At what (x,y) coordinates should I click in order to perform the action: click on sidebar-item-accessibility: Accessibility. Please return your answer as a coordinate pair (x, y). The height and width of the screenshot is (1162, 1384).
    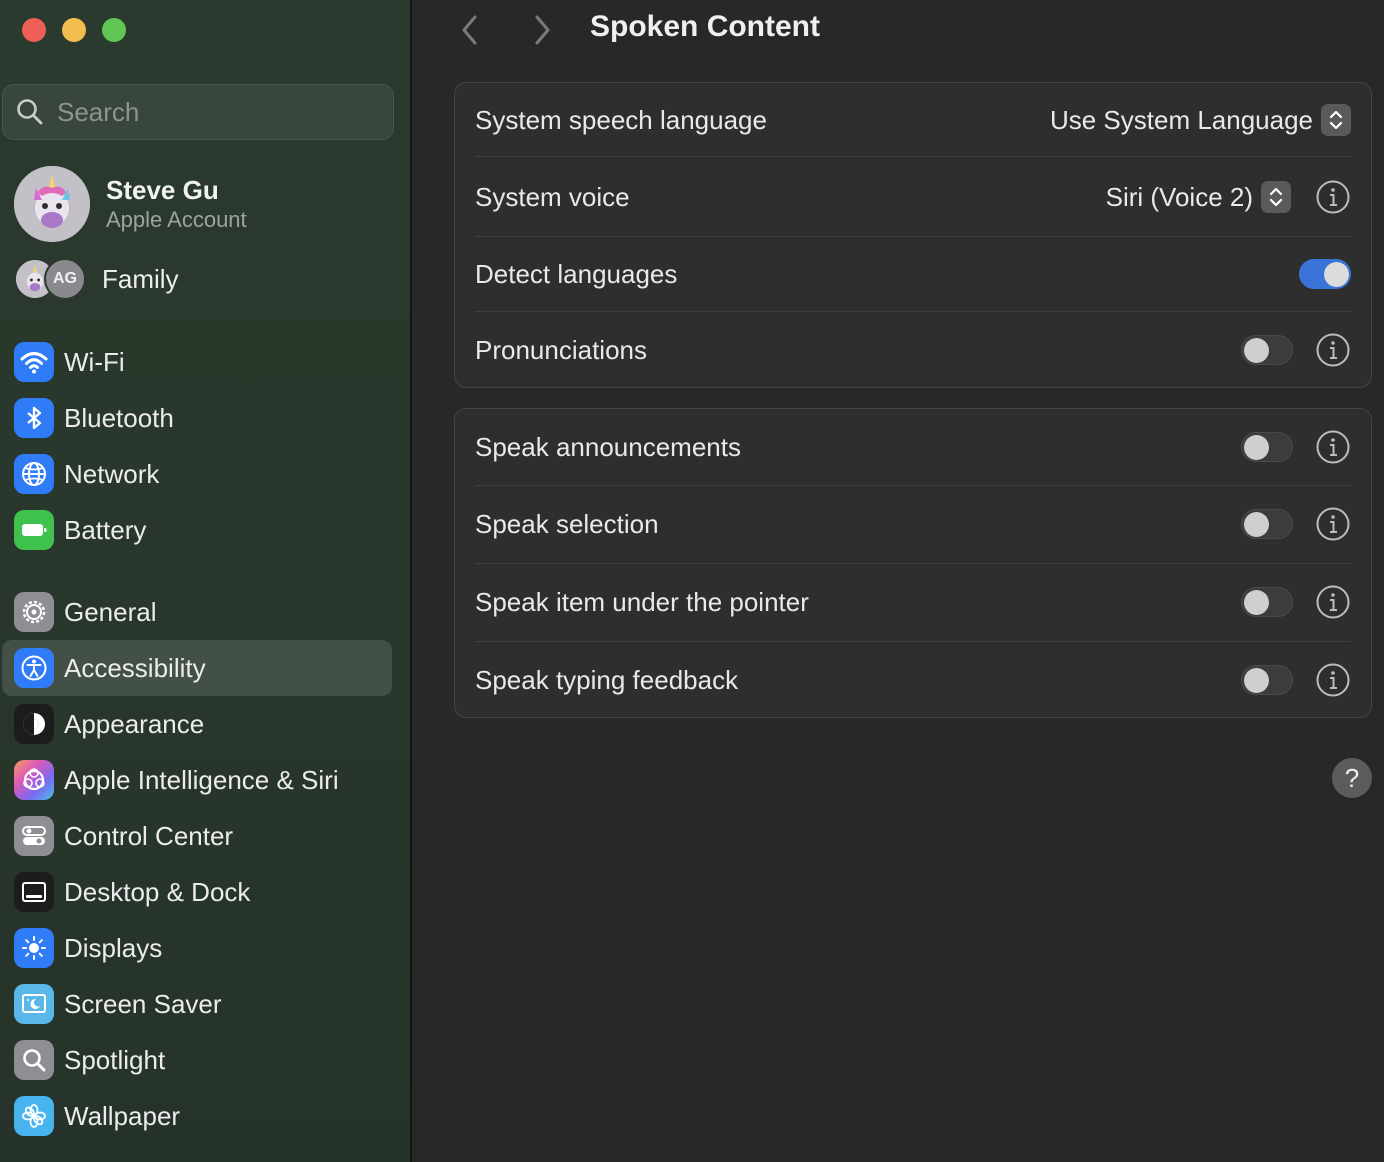
    Looking at the image, I should click on (197, 668).